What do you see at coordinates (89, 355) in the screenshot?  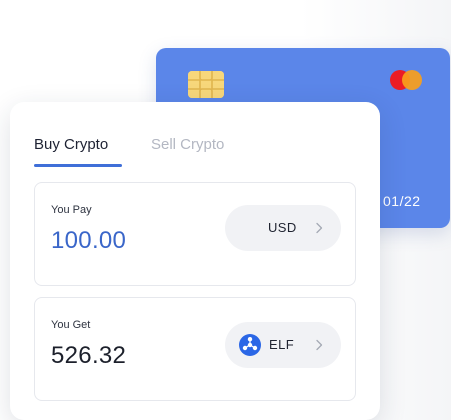 I see `get-amount: 526.32` at bounding box center [89, 355].